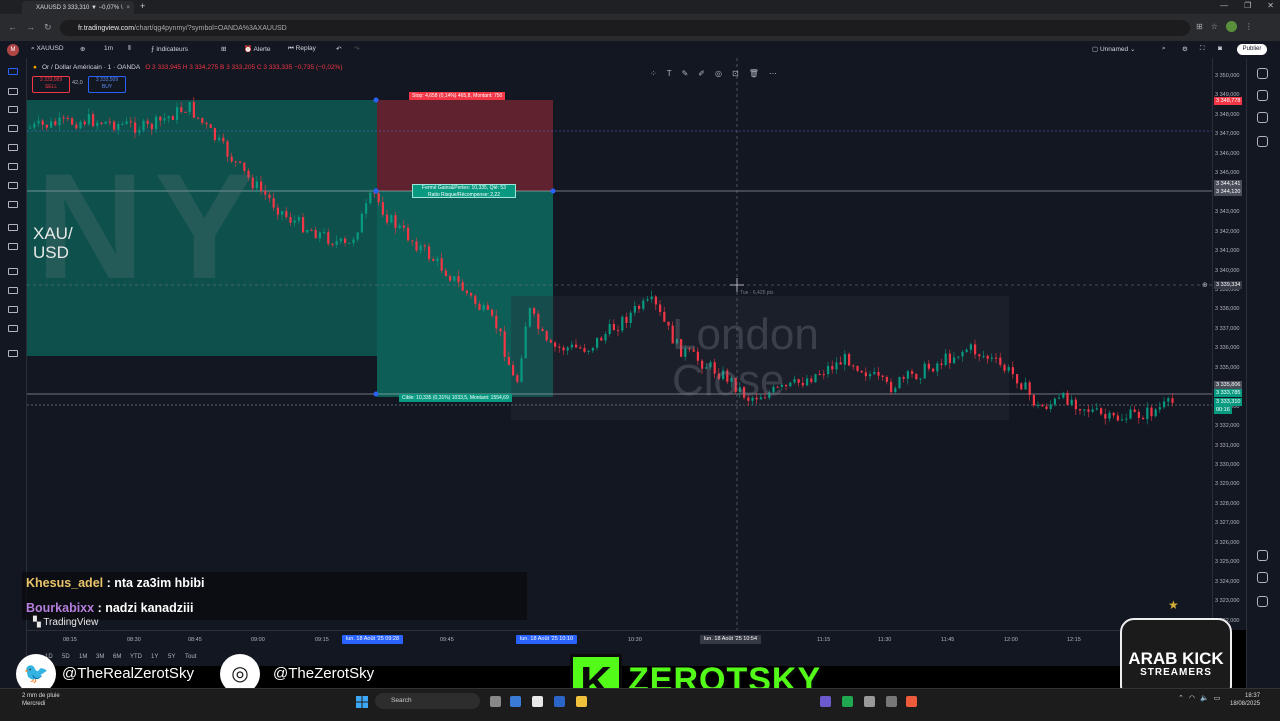 This screenshot has height=721, width=1280. Describe the element at coordinates (169, 49) in the screenshot. I see `indicators-button: ⨍ Indicateurs` at that location.